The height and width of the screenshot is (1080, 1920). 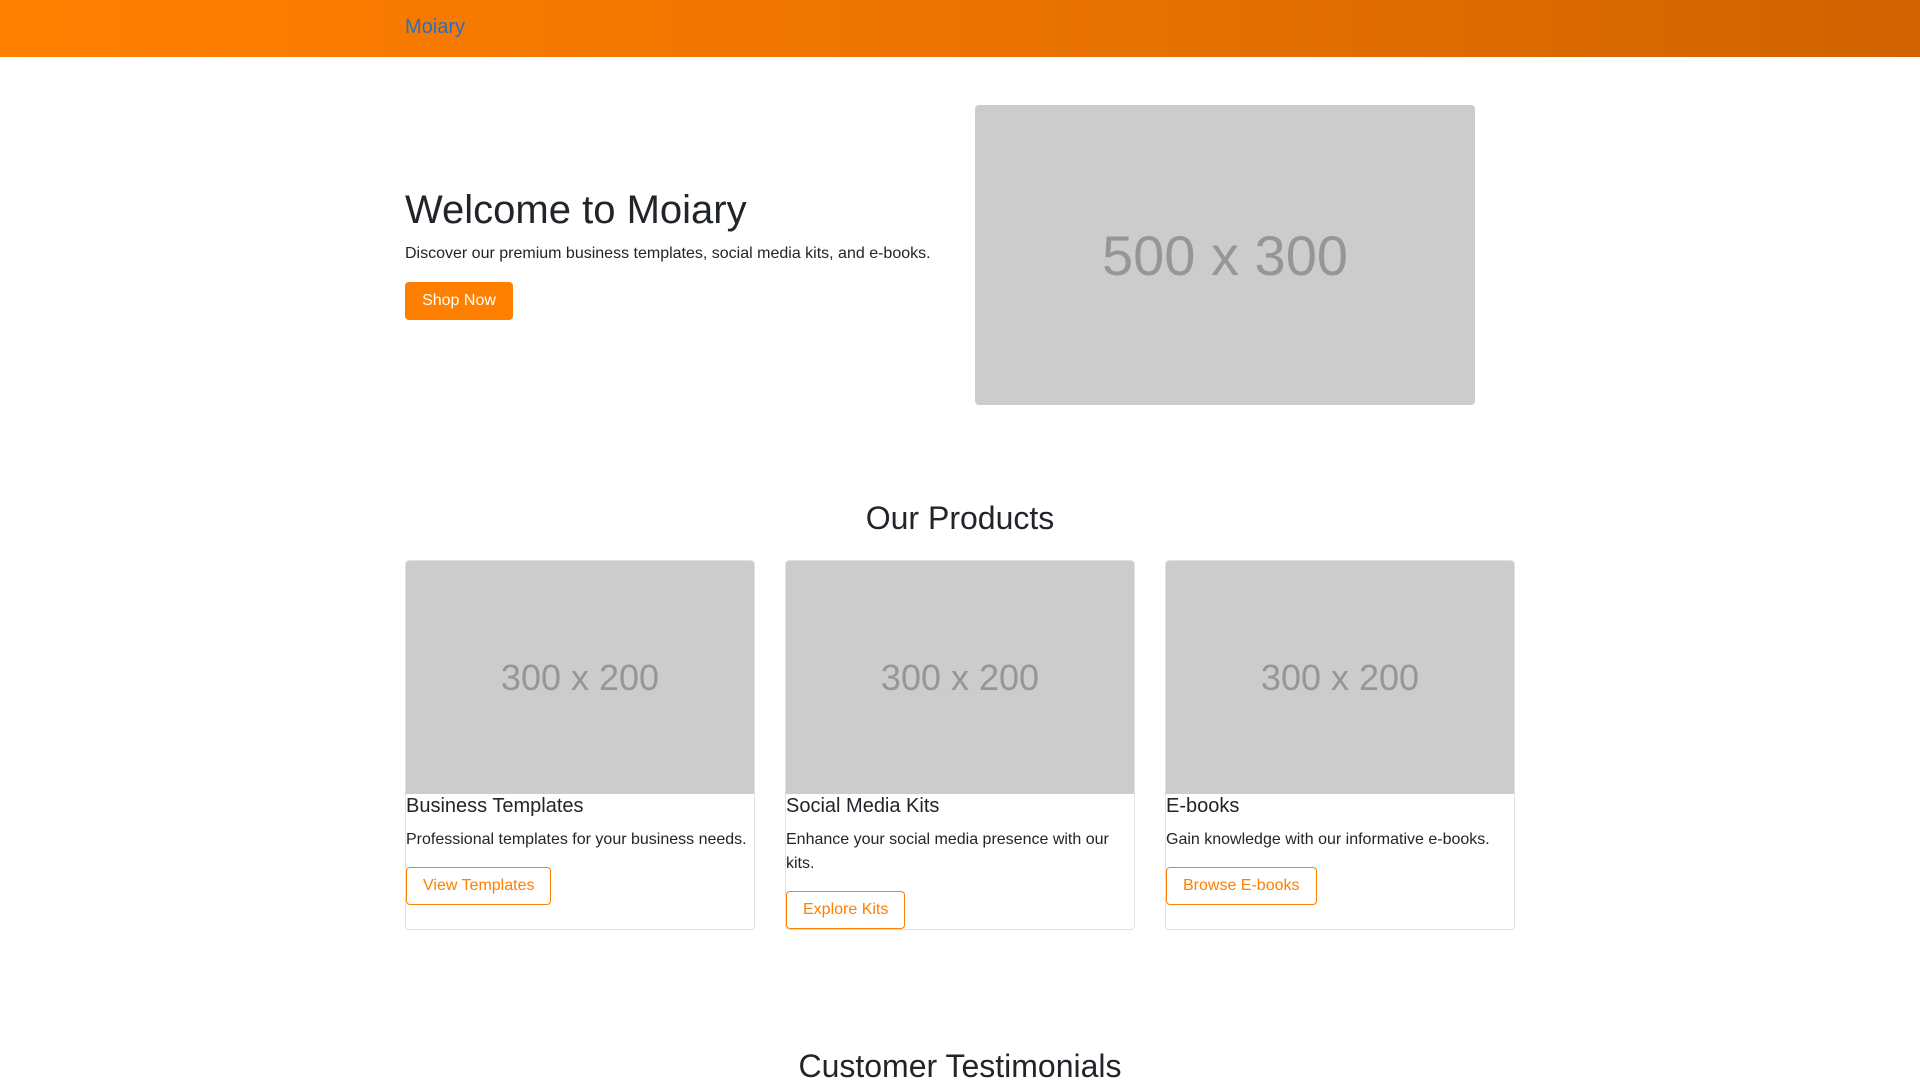 What do you see at coordinates (960, 1064) in the screenshot?
I see `testimonials-section-title: Customer Testimonials` at bounding box center [960, 1064].